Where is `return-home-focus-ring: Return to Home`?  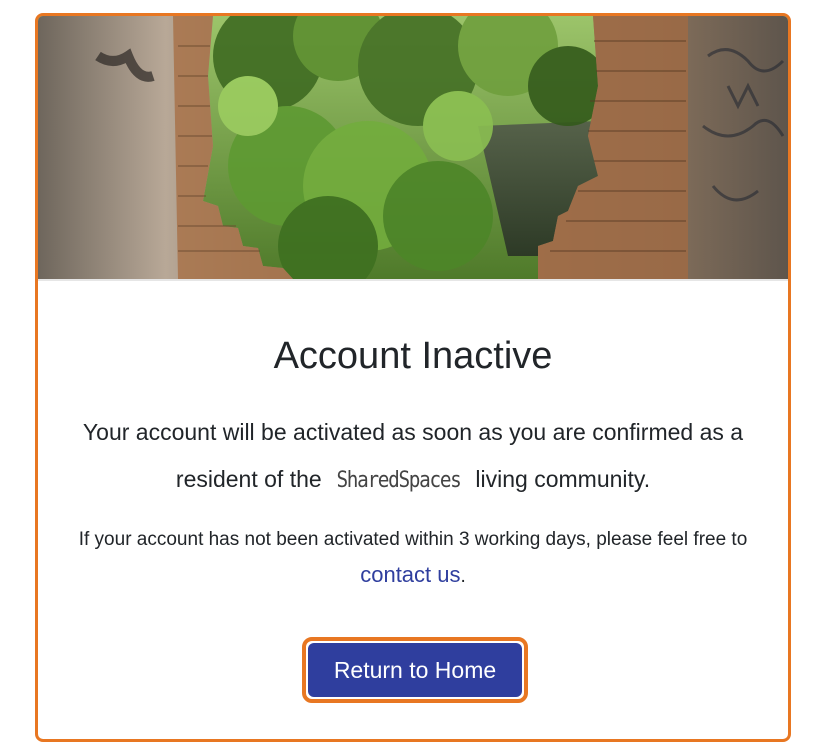
return-home-focus-ring: Return to Home is located at coordinates (415, 670).